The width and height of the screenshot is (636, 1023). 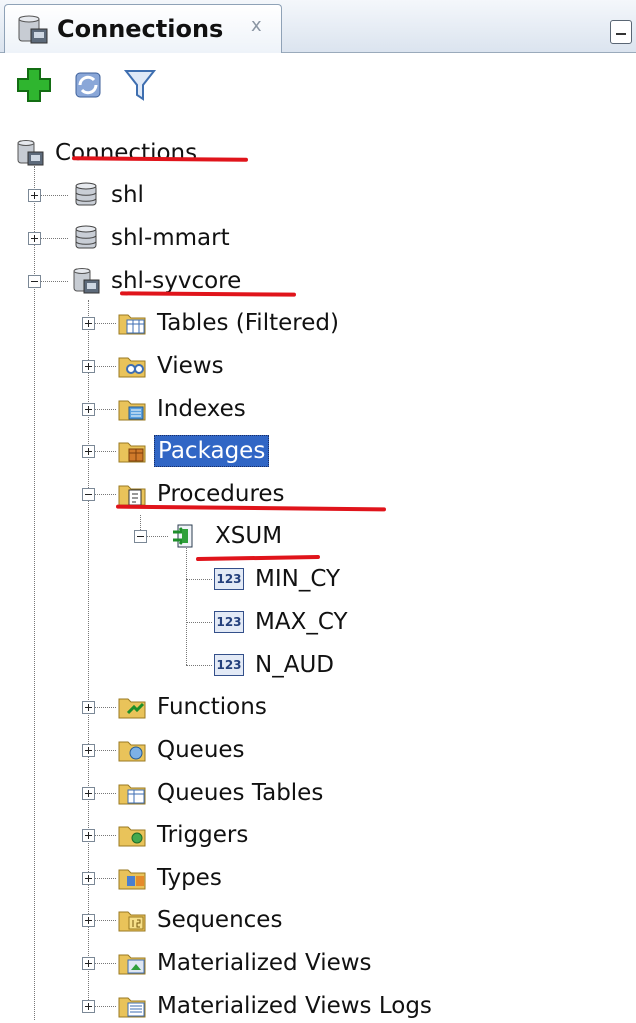 I want to click on add-connection-button, so click(x=34, y=85).